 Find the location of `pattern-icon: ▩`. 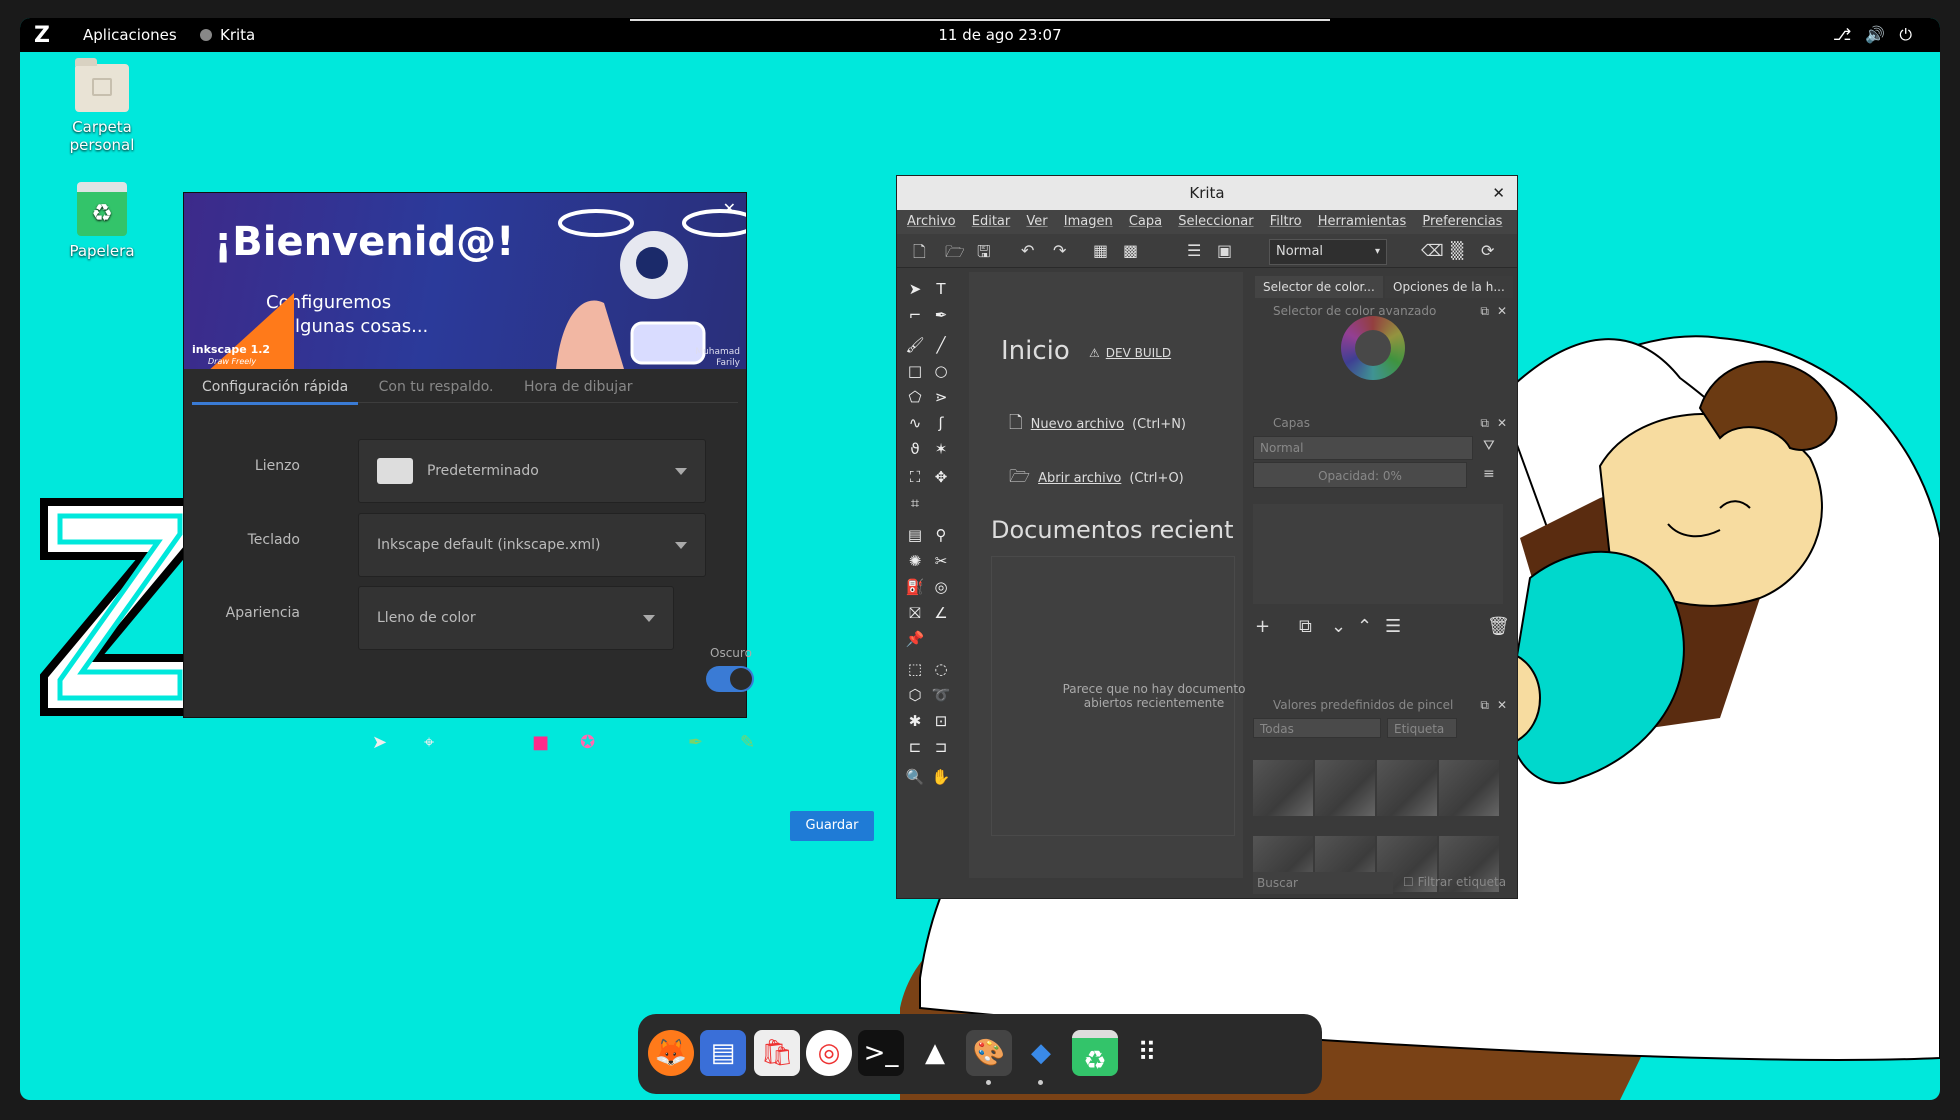

pattern-icon: ▩ is located at coordinates (1130, 250).